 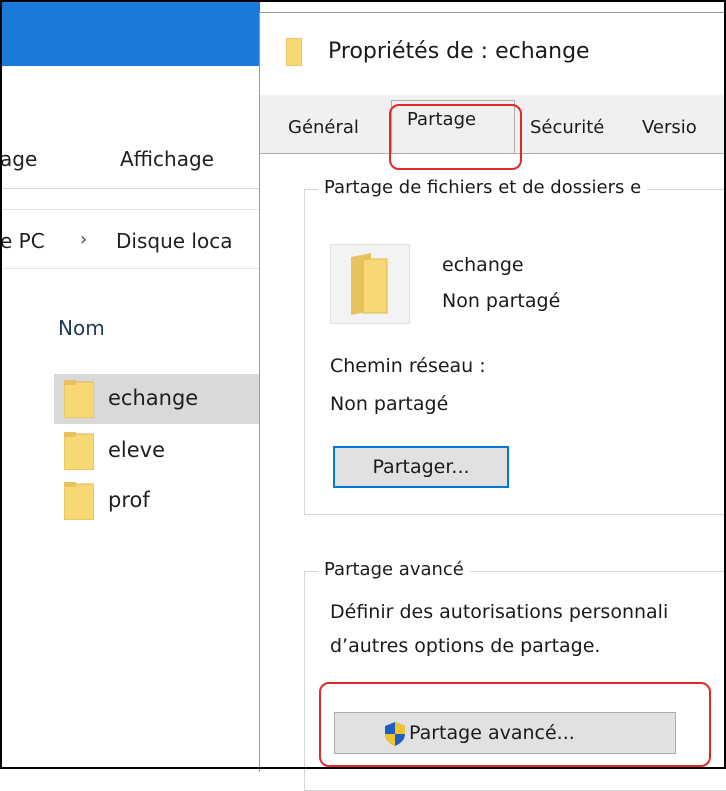 What do you see at coordinates (499, 612) in the screenshot?
I see `advanced-description-line1: Définir des autorisations personnali` at bounding box center [499, 612].